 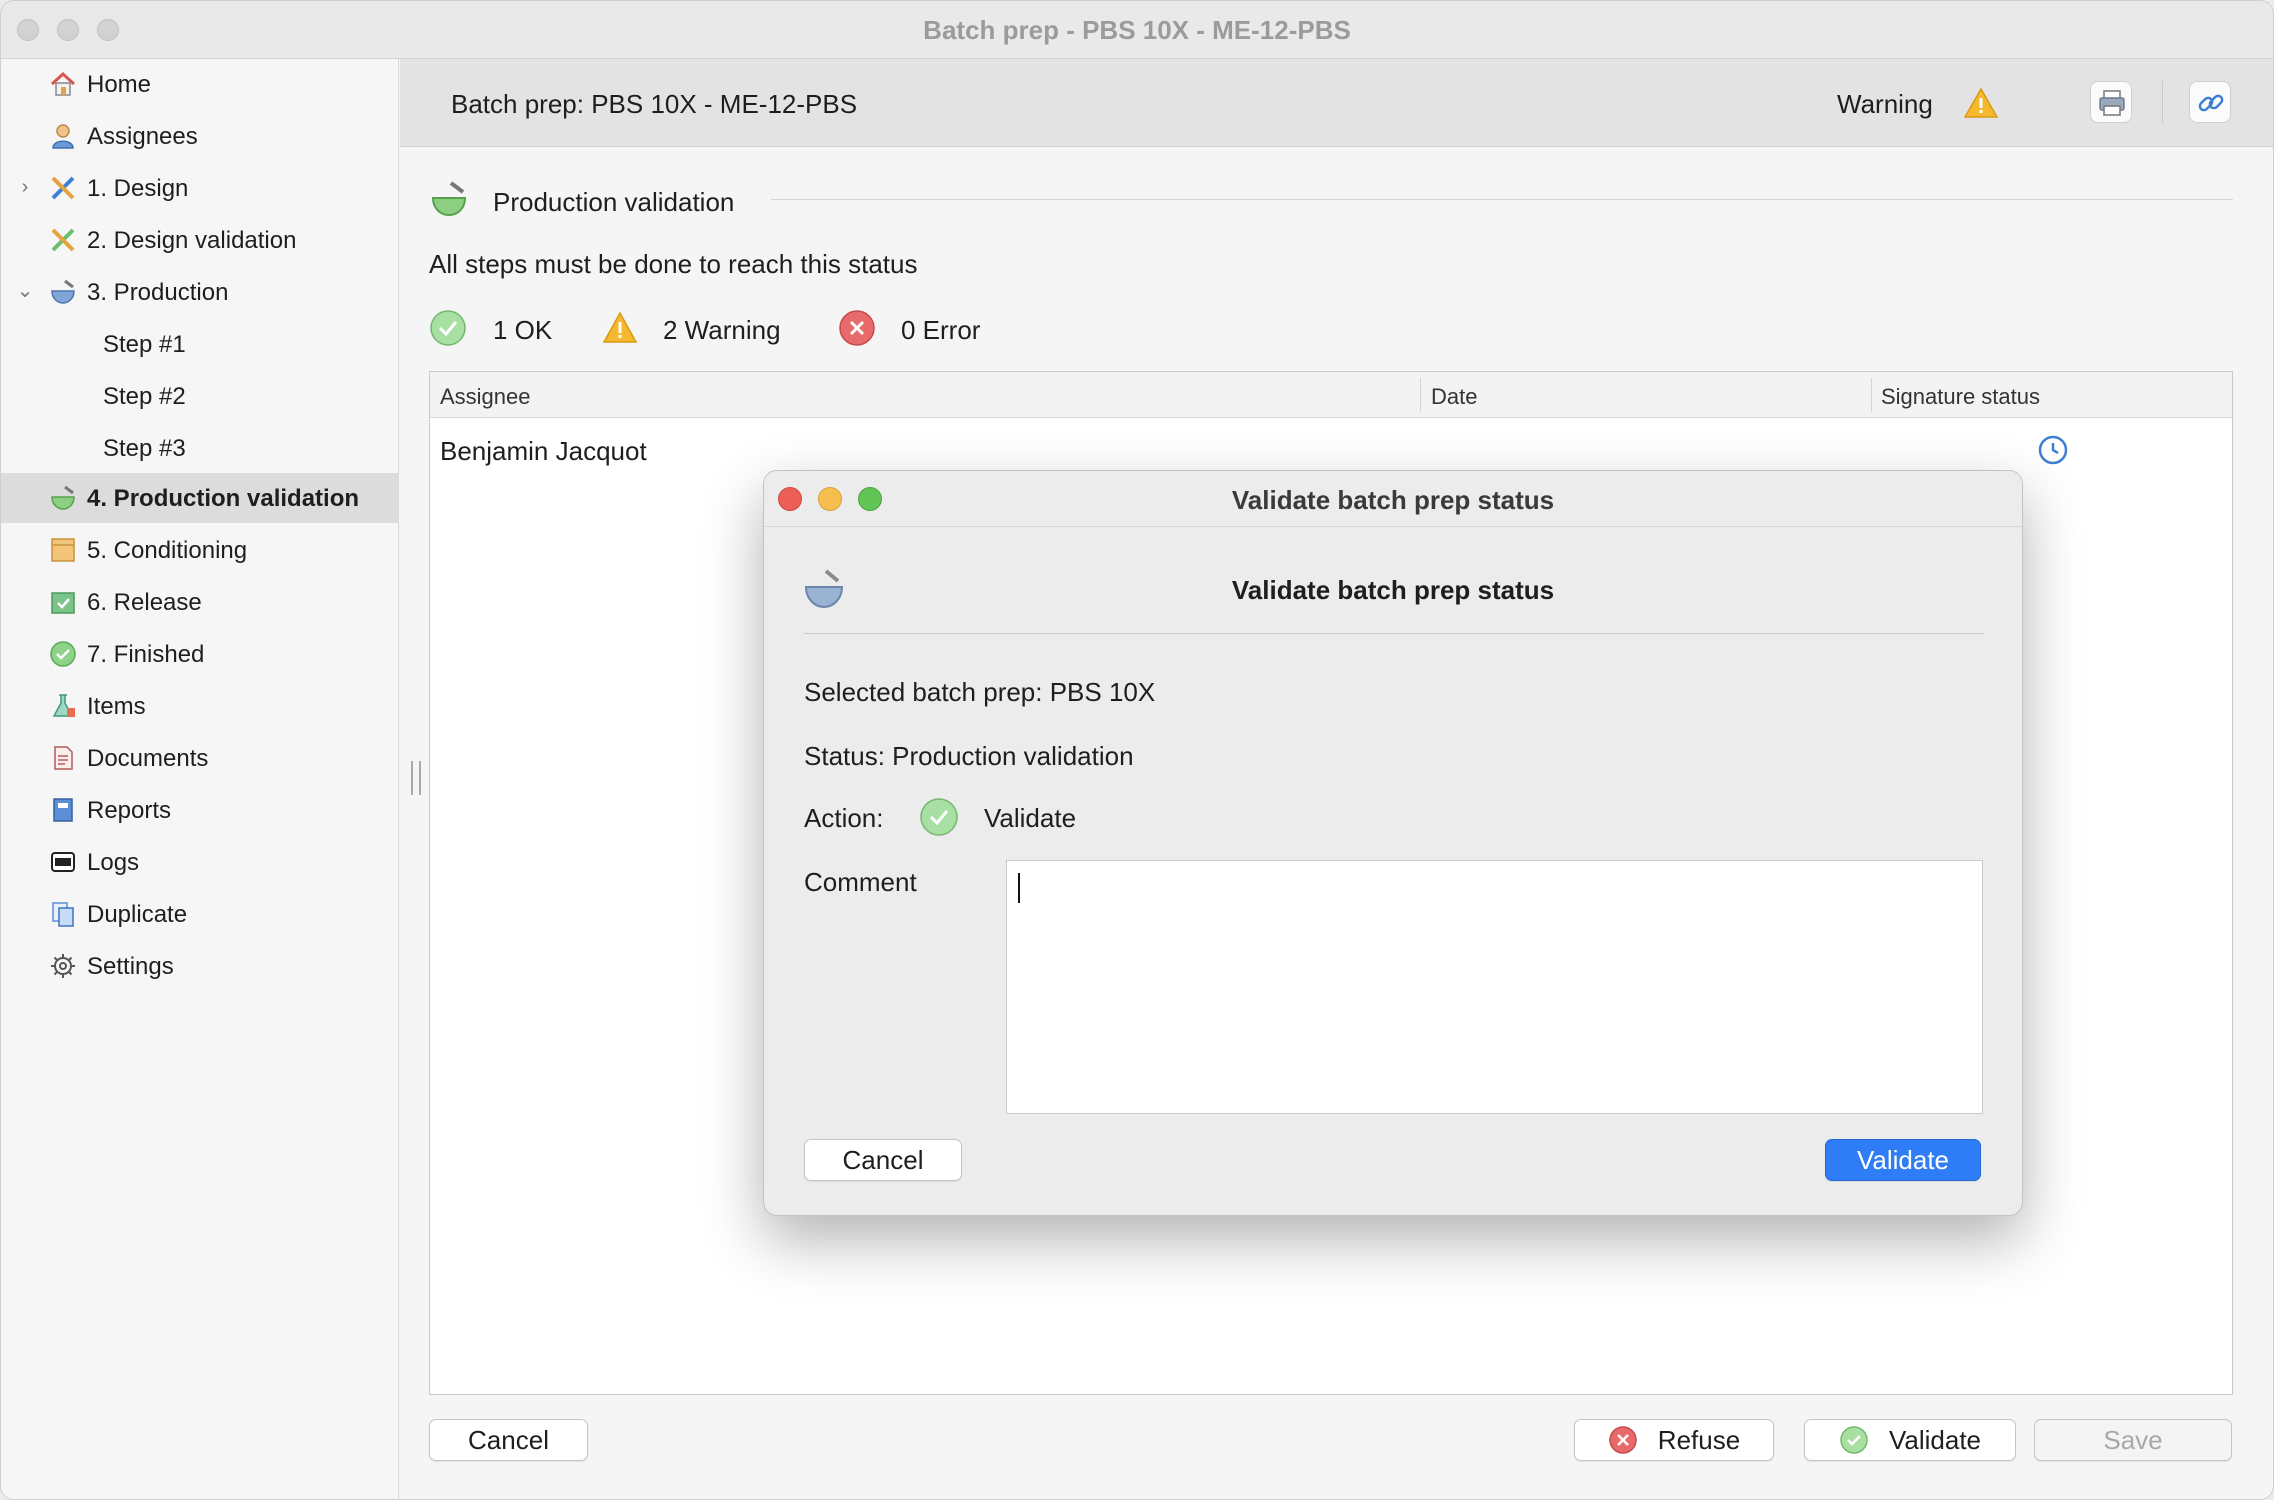 What do you see at coordinates (63, 136) in the screenshot?
I see `person-icon` at bounding box center [63, 136].